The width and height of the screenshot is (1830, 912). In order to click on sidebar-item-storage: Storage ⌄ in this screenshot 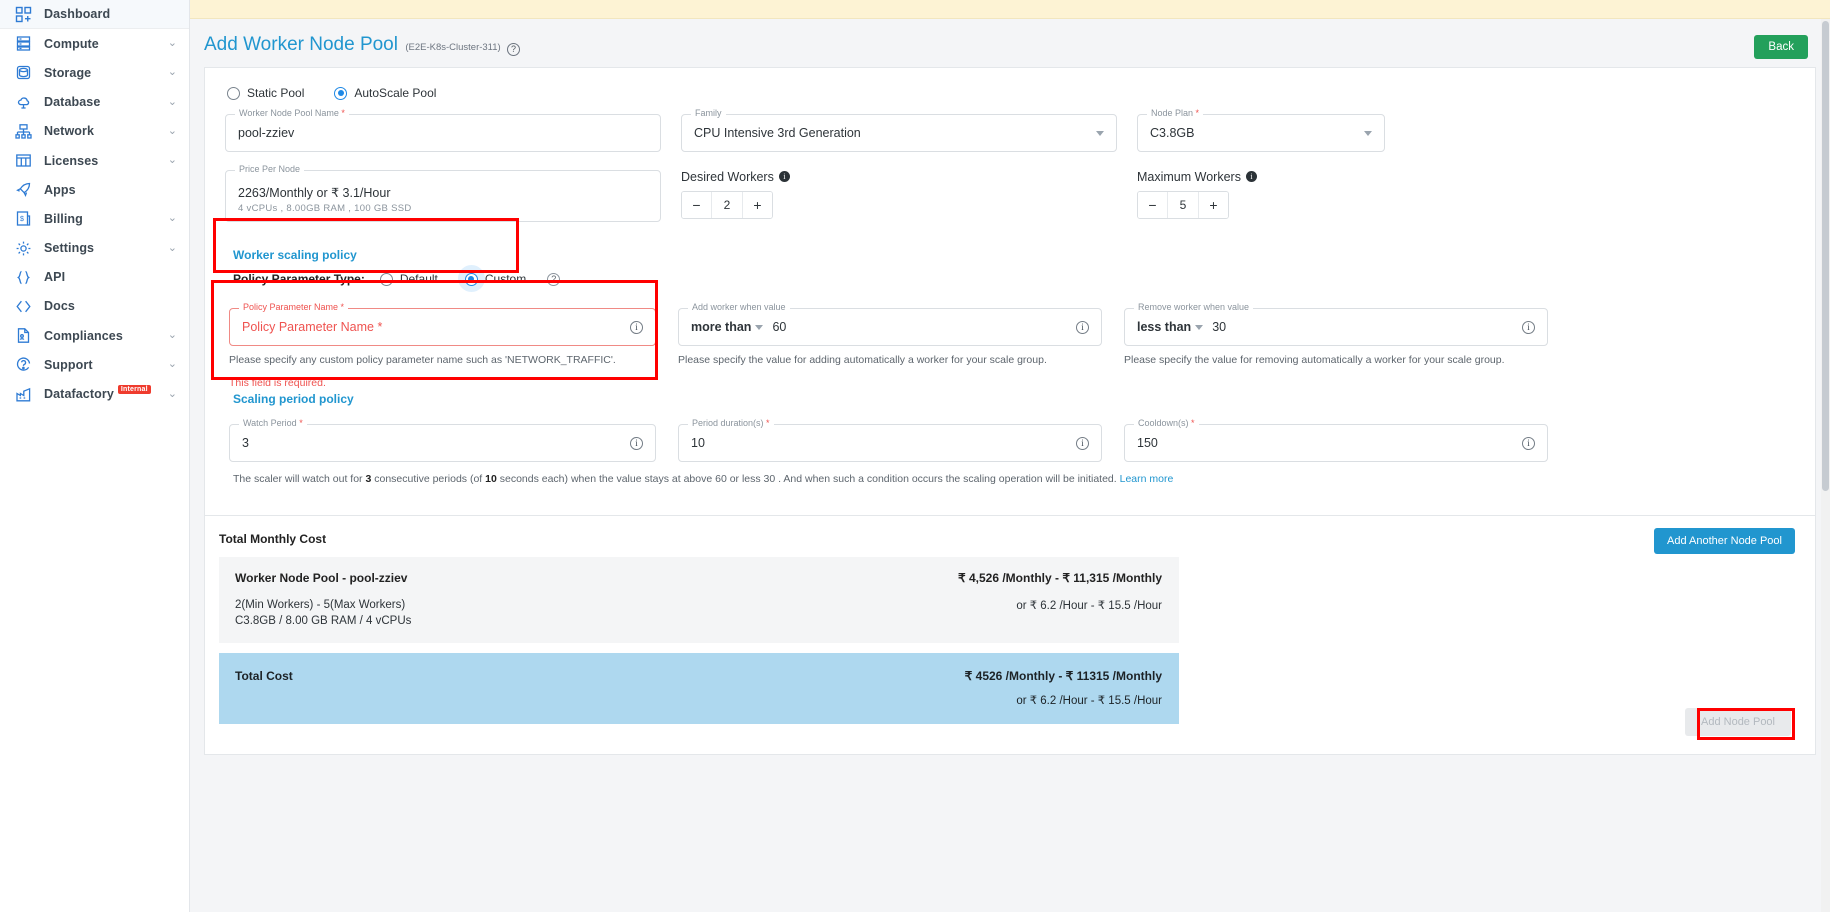, I will do `click(94, 72)`.